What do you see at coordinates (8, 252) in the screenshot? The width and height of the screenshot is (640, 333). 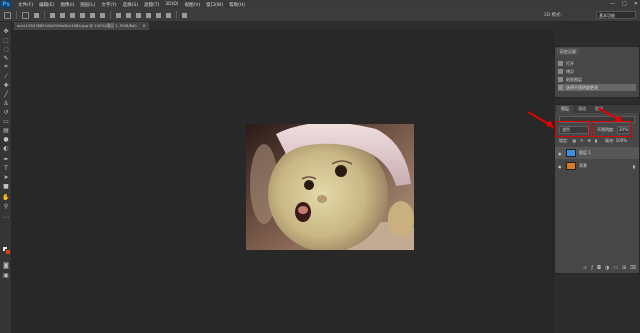 I see `background-color-swatch` at bounding box center [8, 252].